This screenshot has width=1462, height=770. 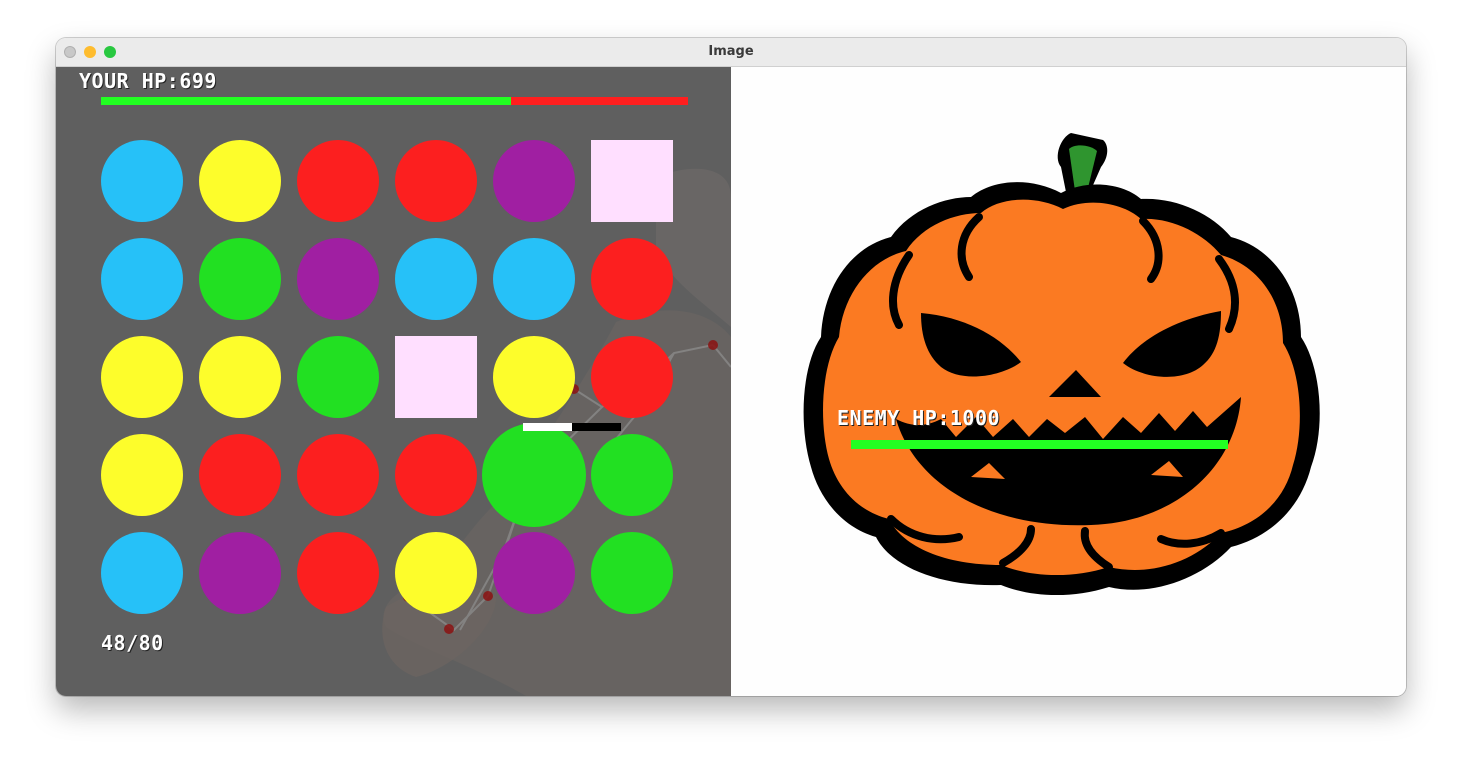 What do you see at coordinates (306, 101) in the screenshot?
I see `player-hp-bar-fill` at bounding box center [306, 101].